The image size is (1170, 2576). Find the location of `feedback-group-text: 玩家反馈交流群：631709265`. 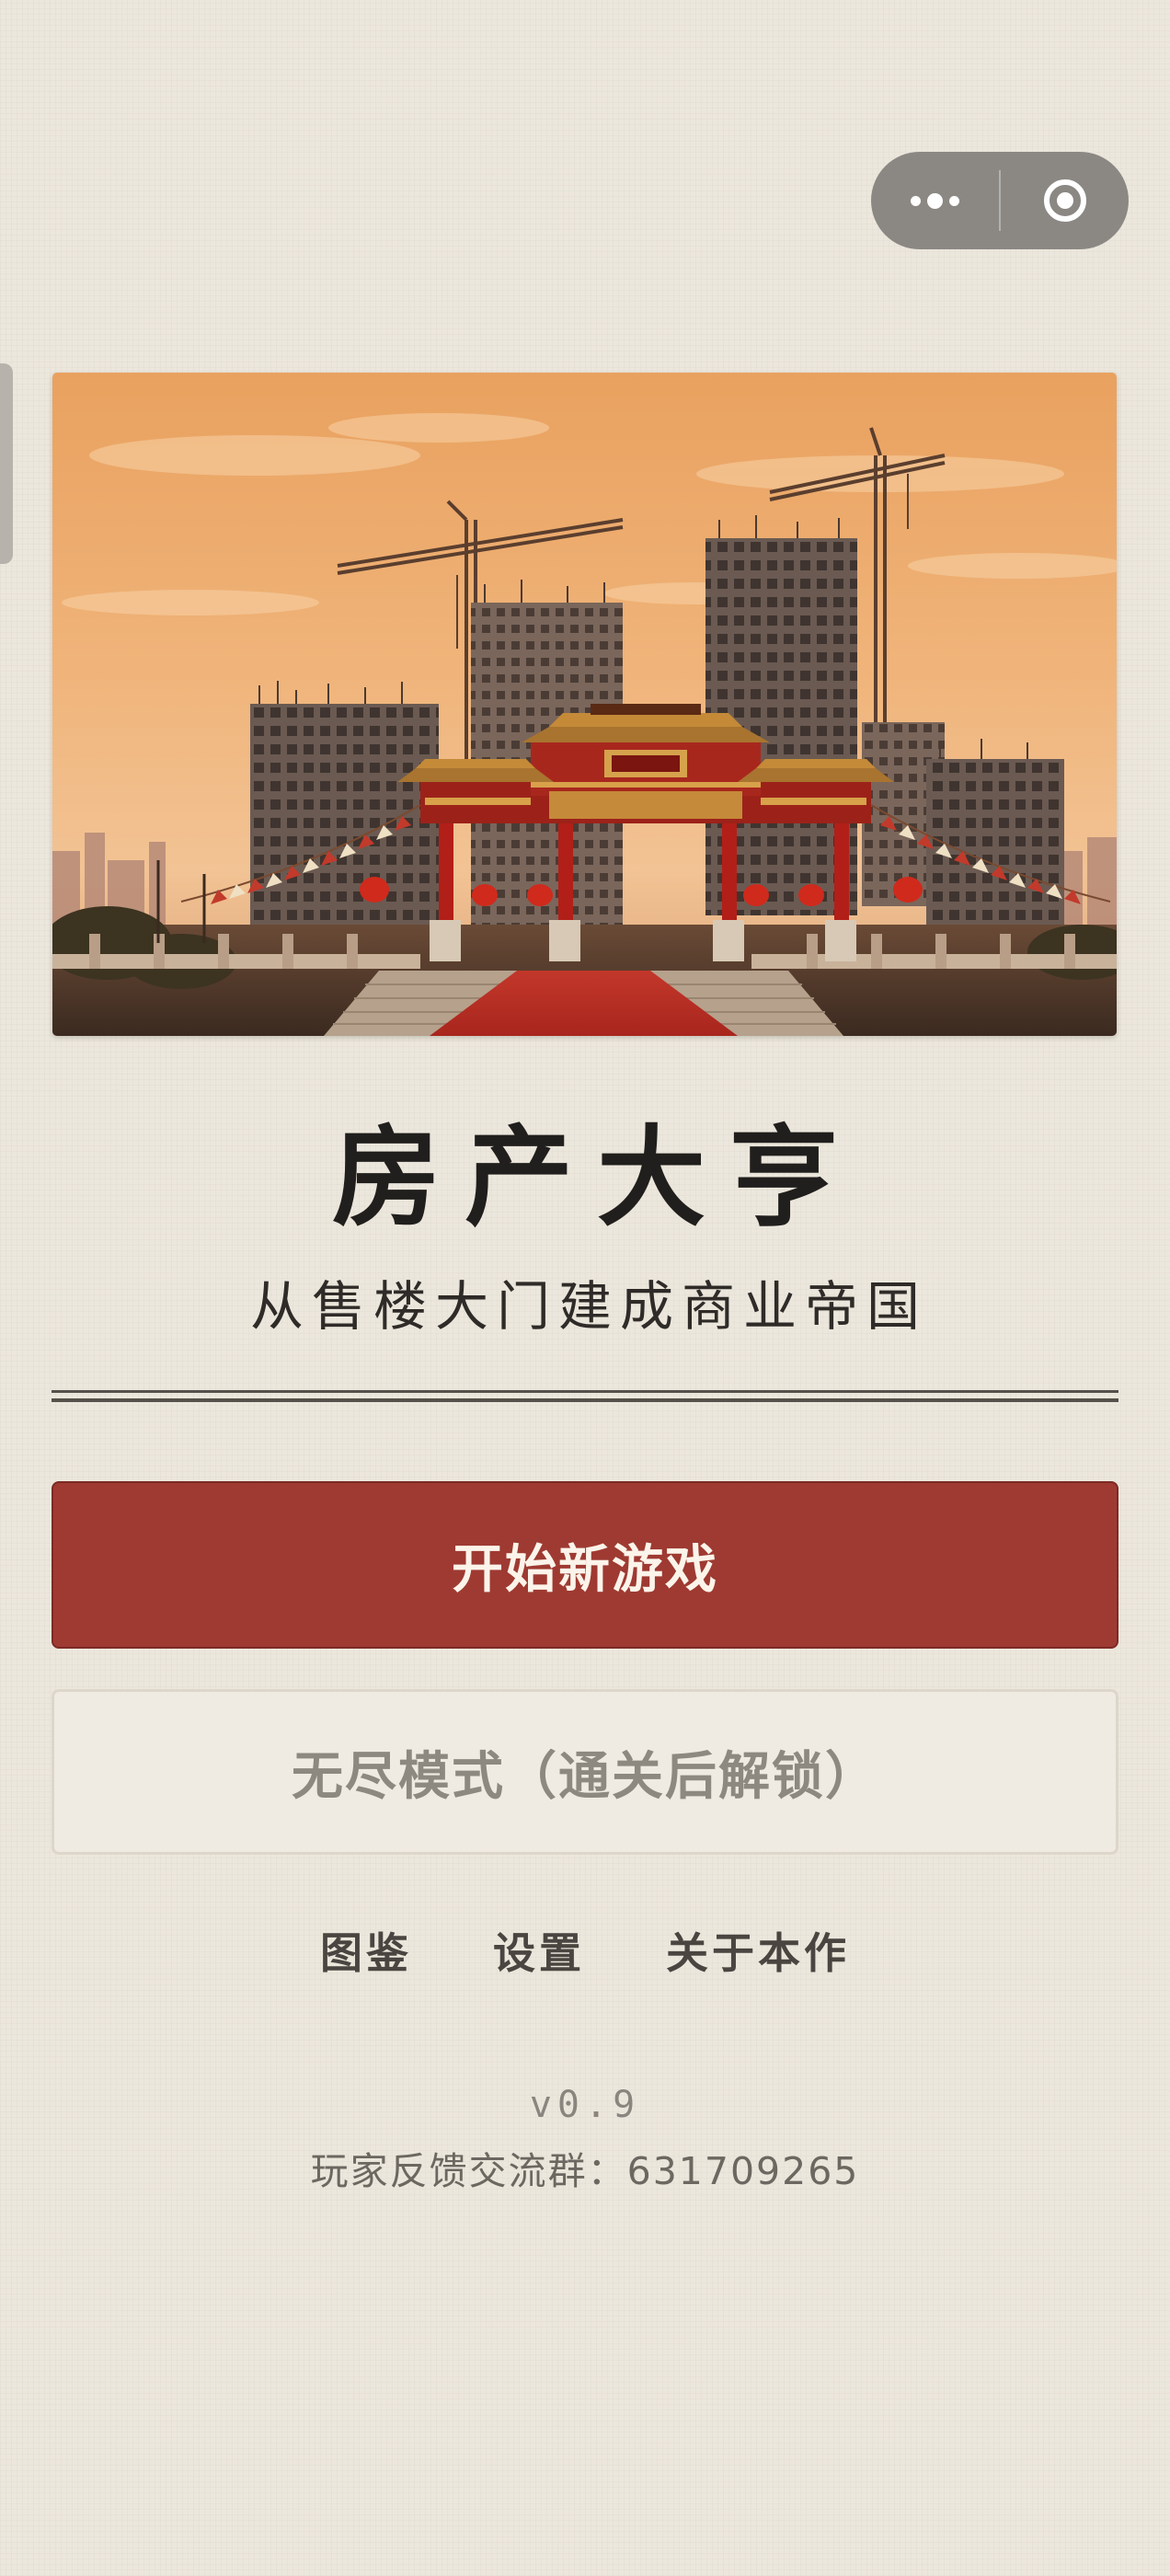

feedback-group-text: 玩家反馈交流群：631709265 is located at coordinates (585, 2171).